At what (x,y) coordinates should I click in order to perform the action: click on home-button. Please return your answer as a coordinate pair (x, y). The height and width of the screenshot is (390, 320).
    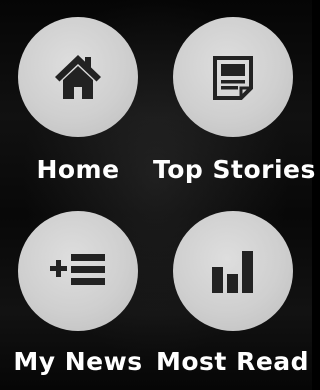
    Looking at the image, I should click on (78, 77).